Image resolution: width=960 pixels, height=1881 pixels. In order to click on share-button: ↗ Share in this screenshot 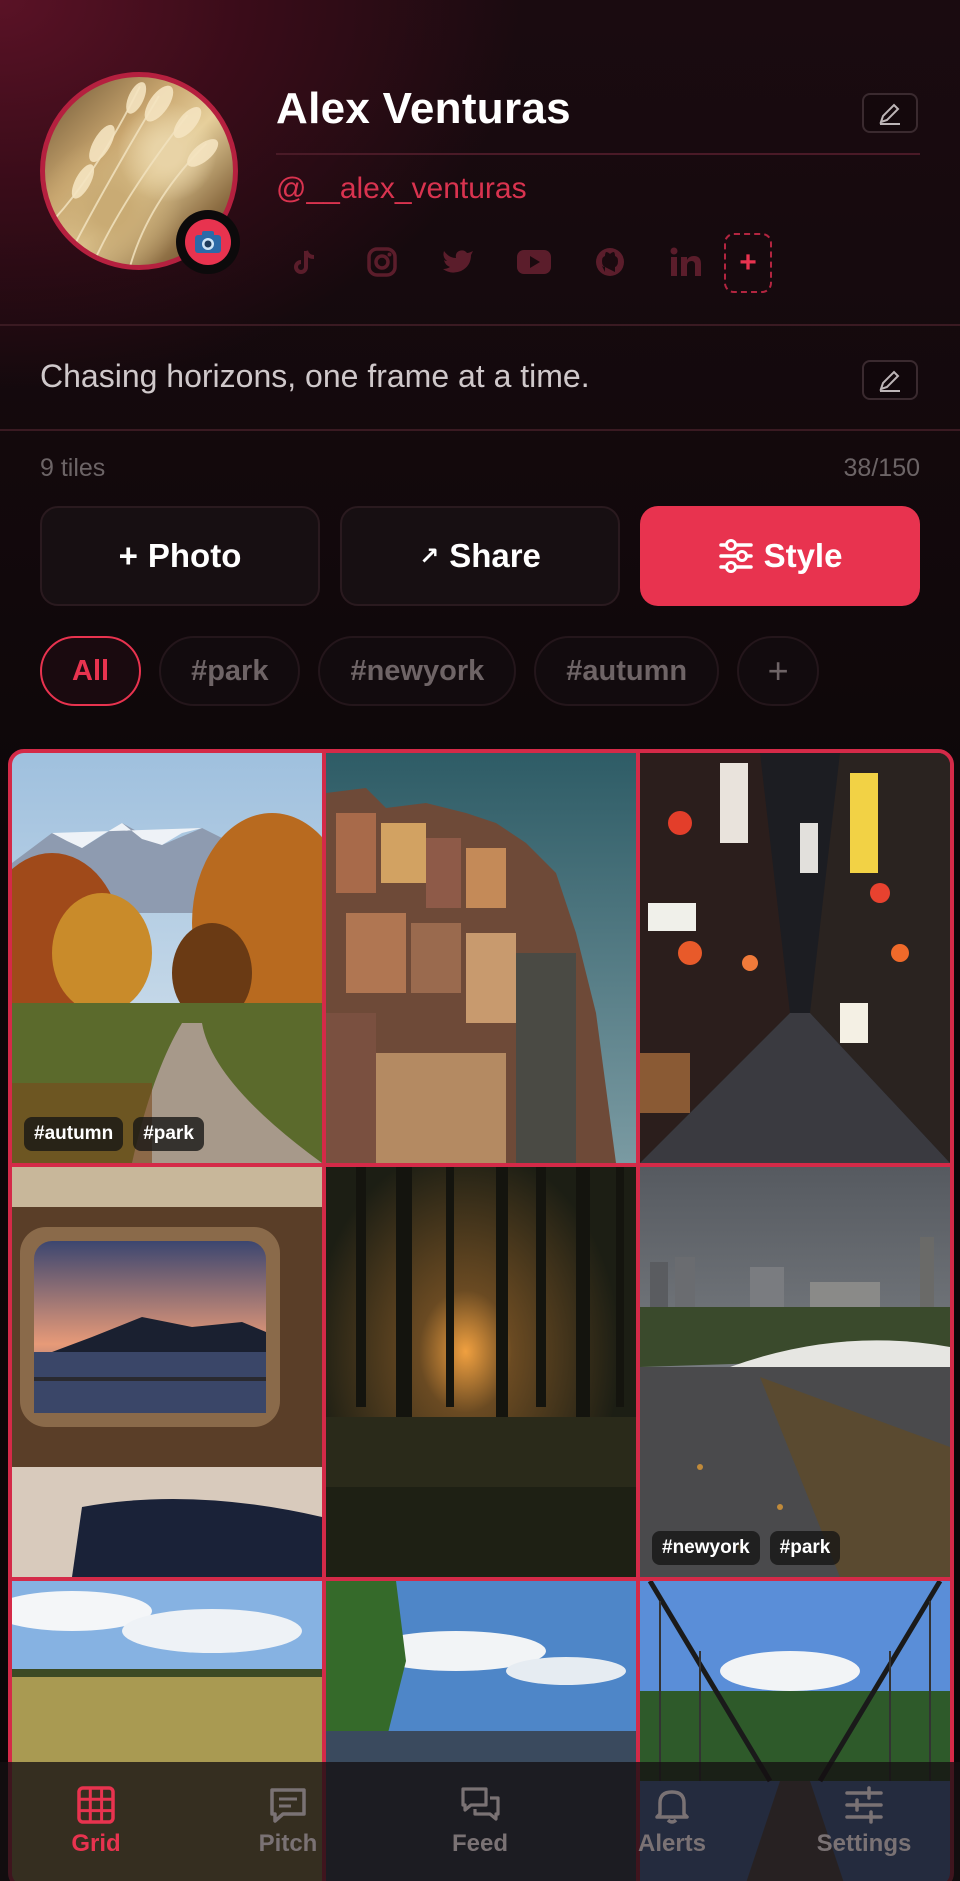, I will do `click(480, 556)`.